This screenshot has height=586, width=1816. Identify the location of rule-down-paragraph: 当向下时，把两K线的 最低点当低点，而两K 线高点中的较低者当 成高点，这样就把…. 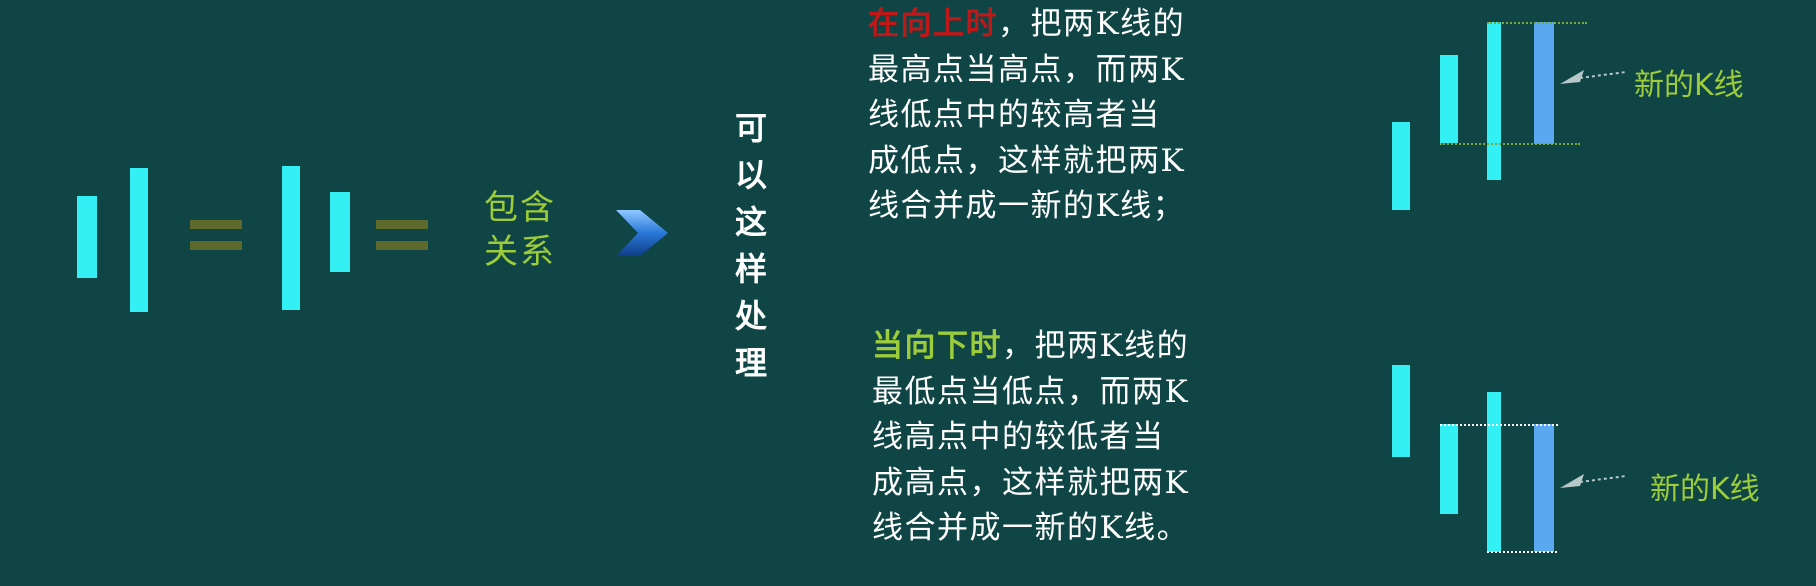
(1092, 438).